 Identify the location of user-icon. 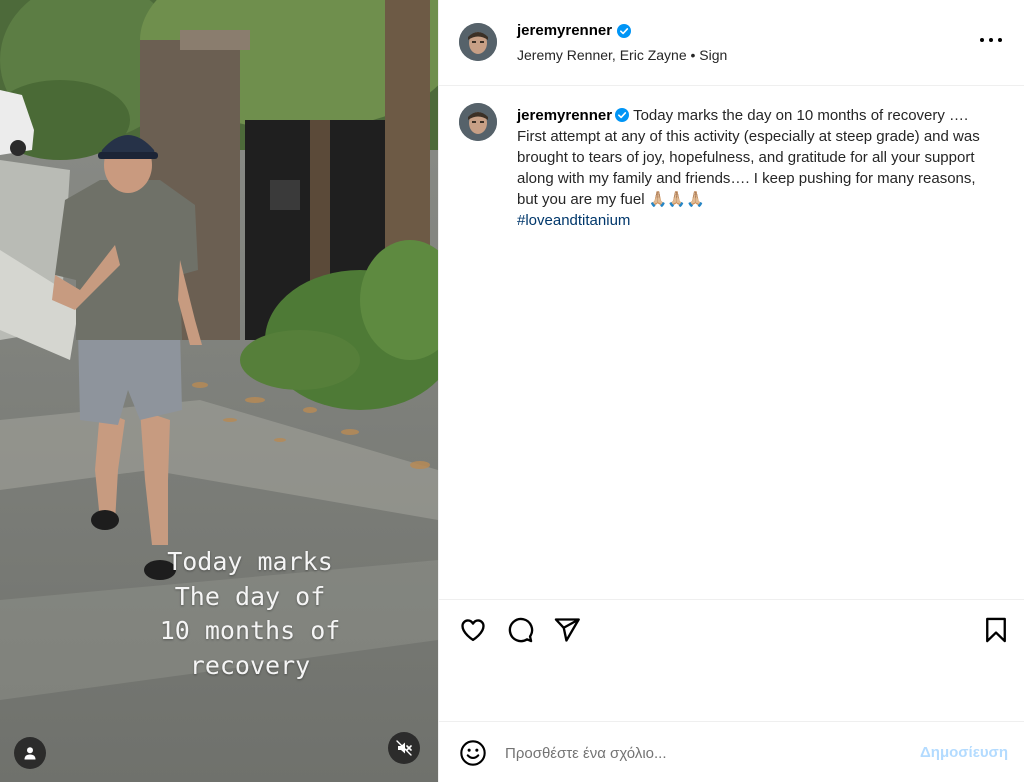
(30, 753).